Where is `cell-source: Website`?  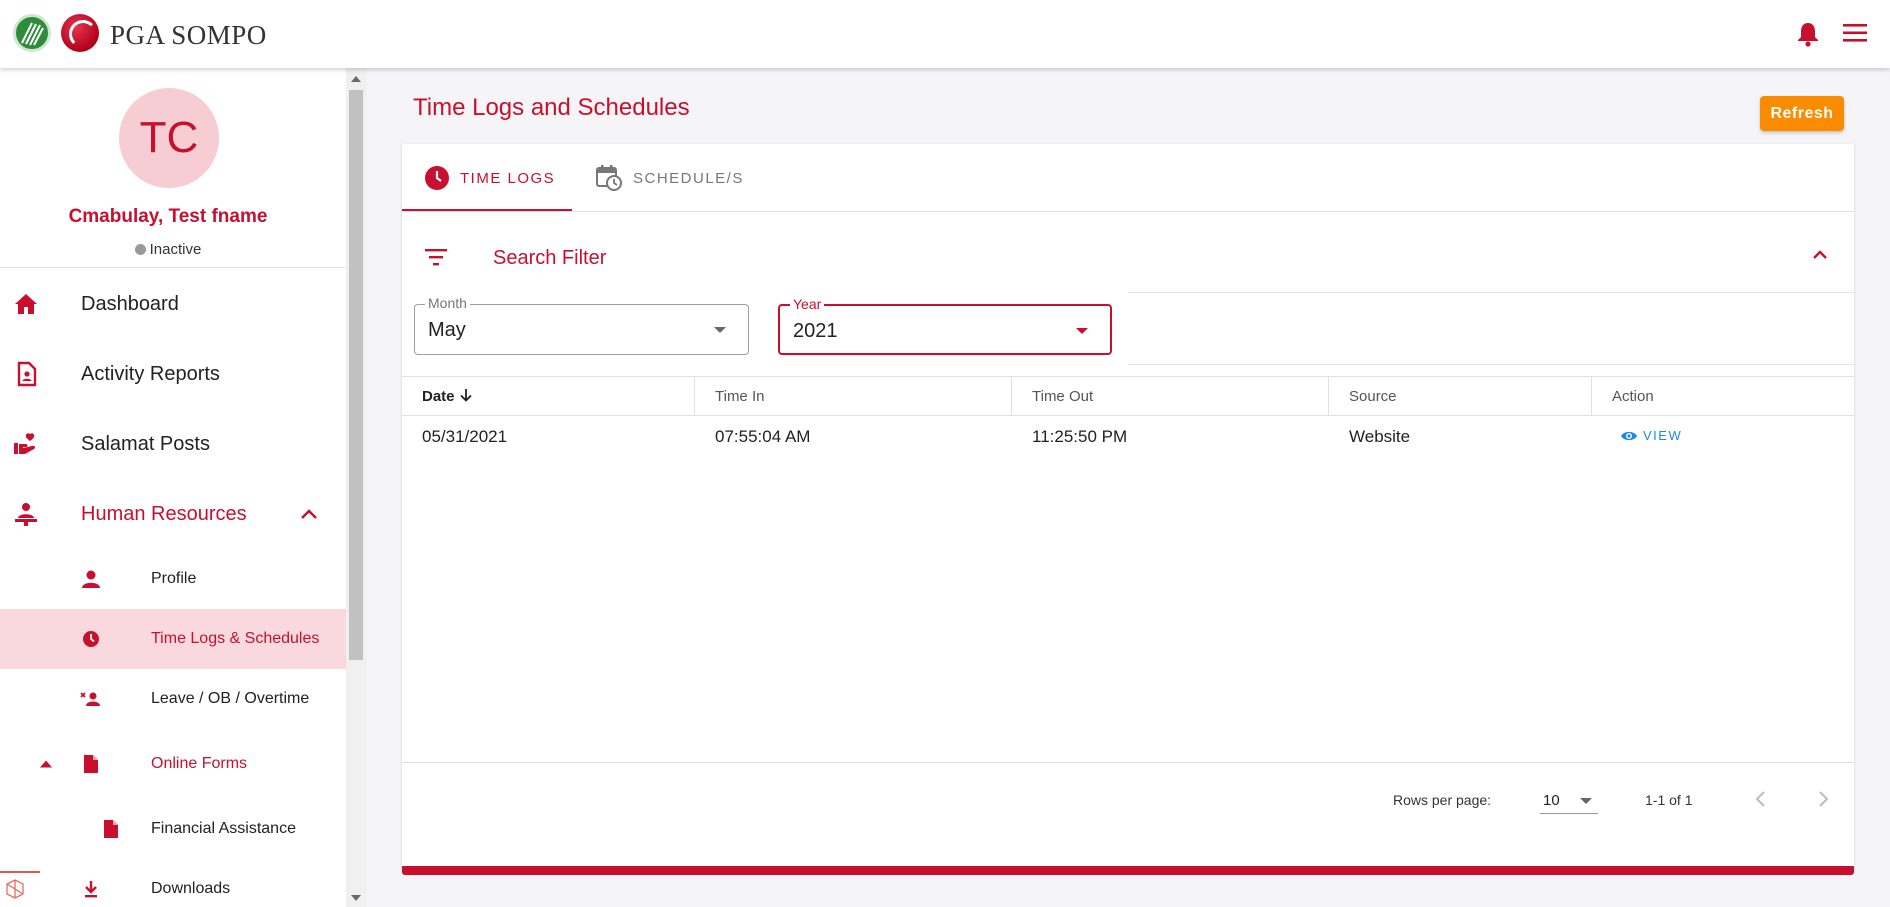
cell-source: Website is located at coordinates (1380, 436).